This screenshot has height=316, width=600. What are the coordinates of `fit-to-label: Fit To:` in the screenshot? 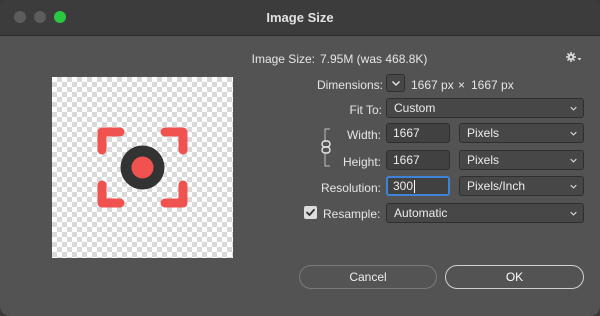 It's located at (365, 110).